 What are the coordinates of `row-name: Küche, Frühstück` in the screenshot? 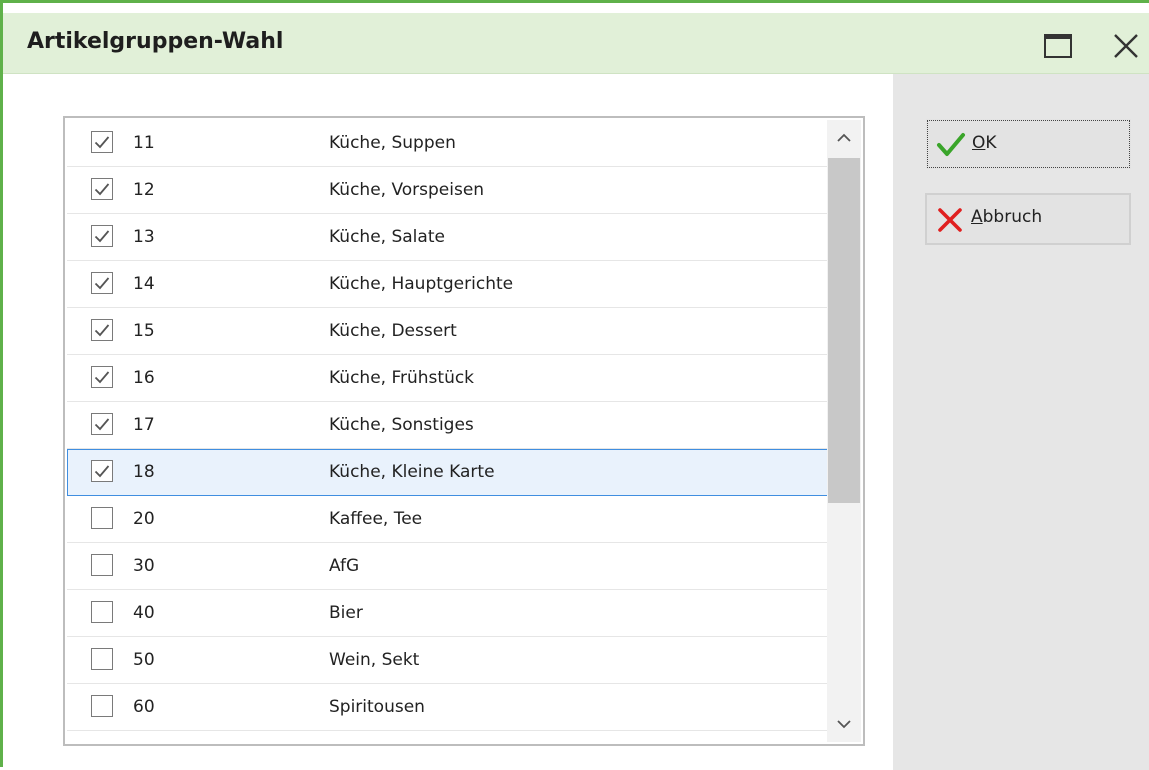 It's located at (402, 378).